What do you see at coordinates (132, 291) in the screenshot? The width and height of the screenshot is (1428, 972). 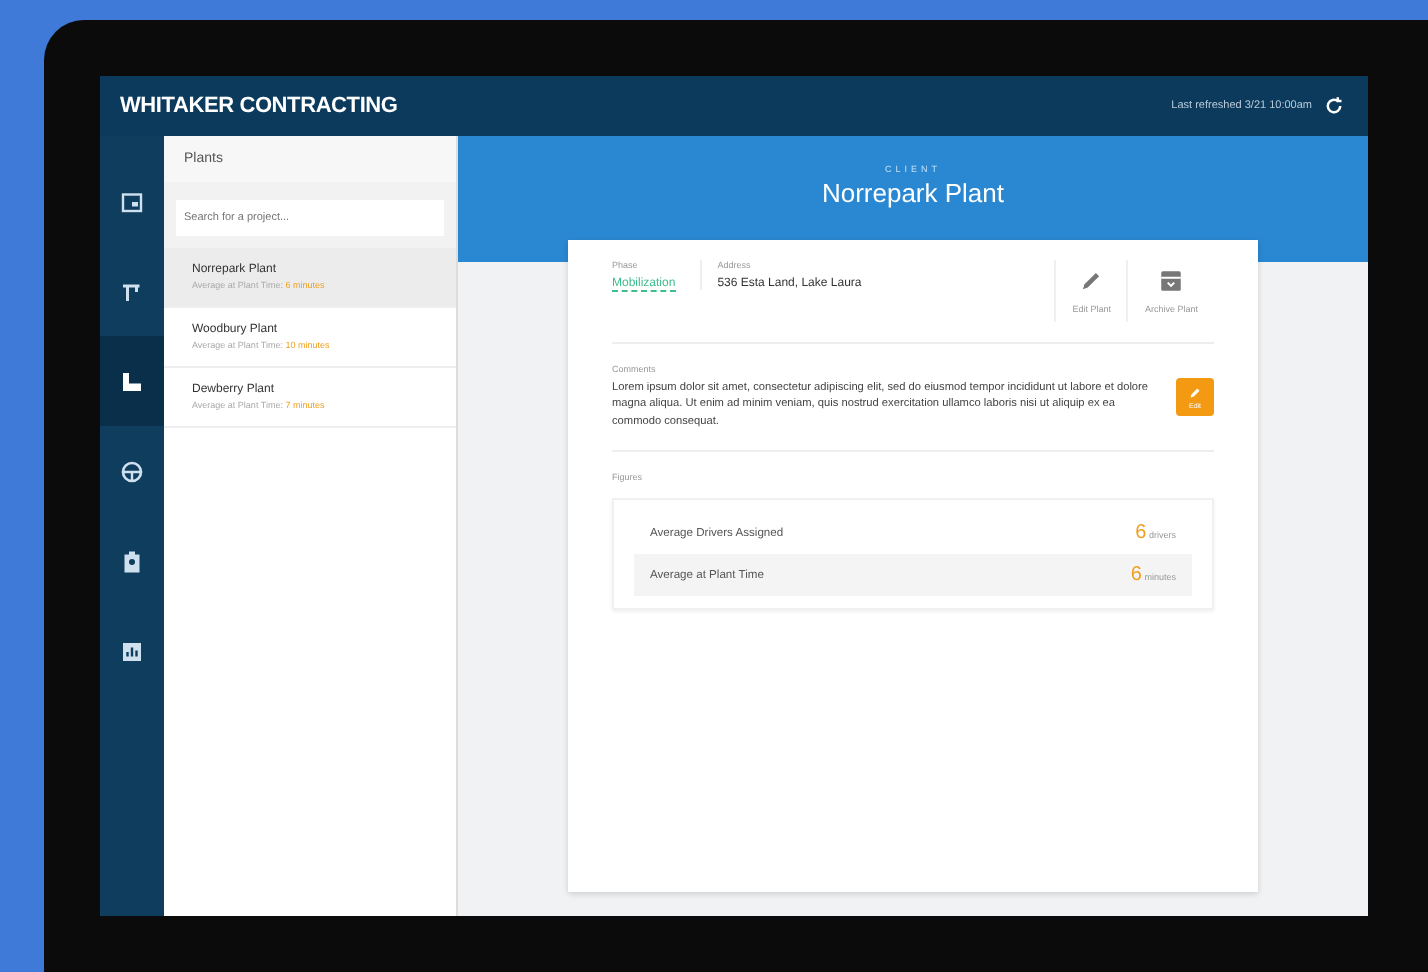 I see `crane-icon` at bounding box center [132, 291].